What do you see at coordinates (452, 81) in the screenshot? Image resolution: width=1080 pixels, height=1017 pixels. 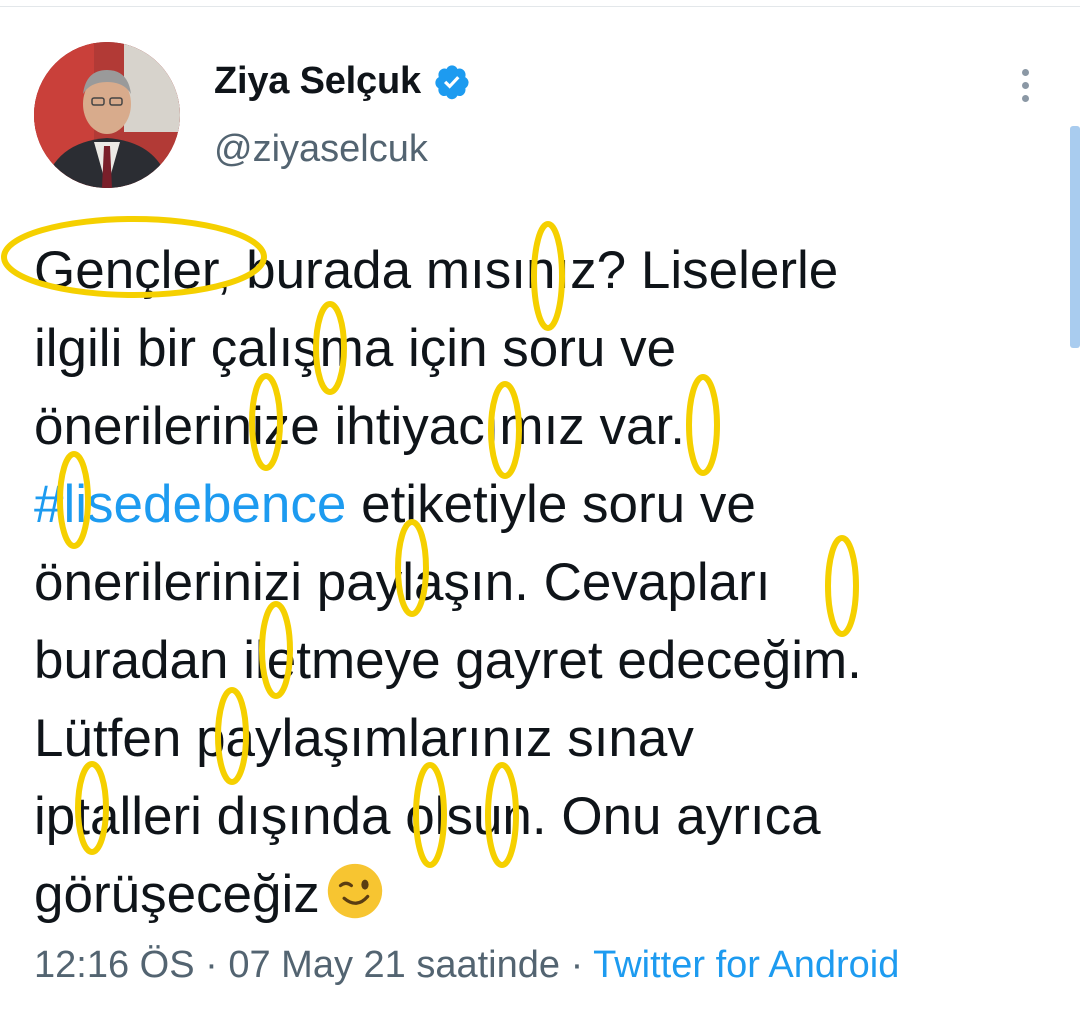 I see `verified-badge-icon` at bounding box center [452, 81].